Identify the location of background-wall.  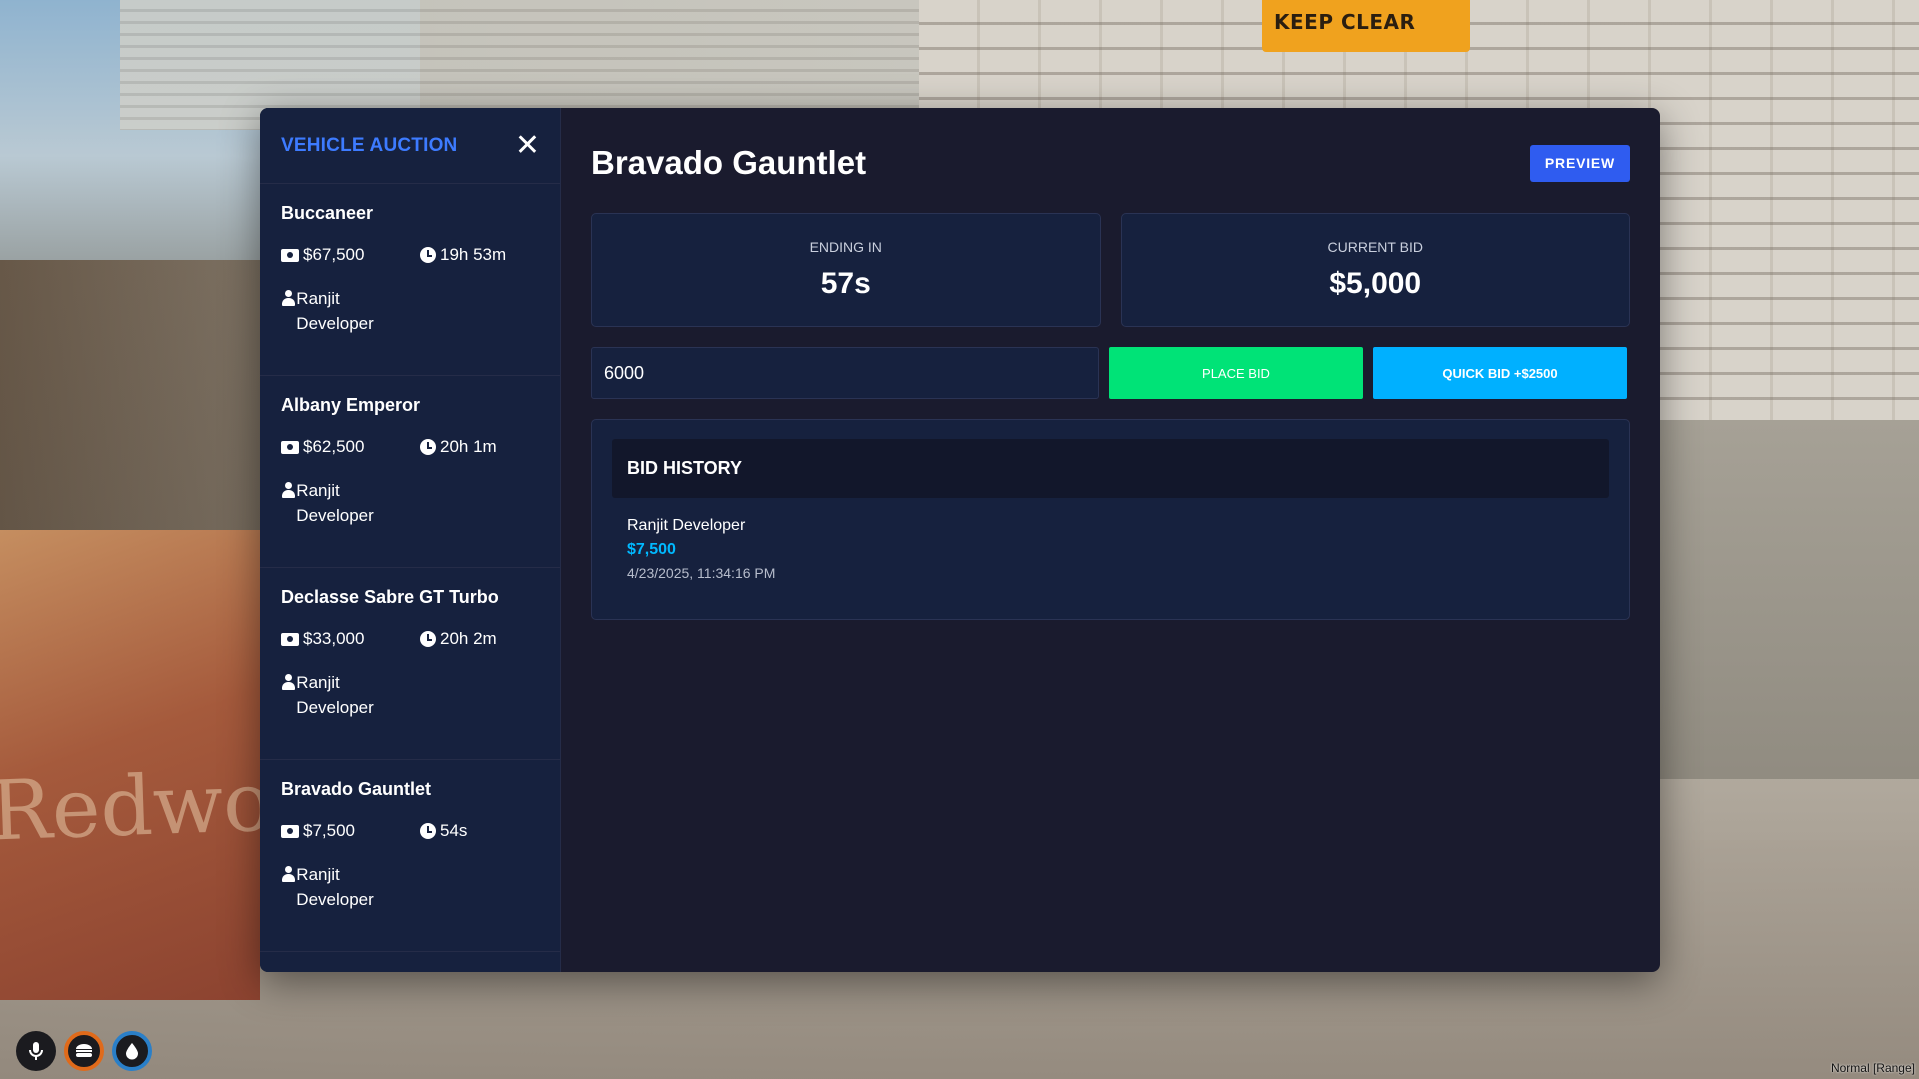
(1769, 630).